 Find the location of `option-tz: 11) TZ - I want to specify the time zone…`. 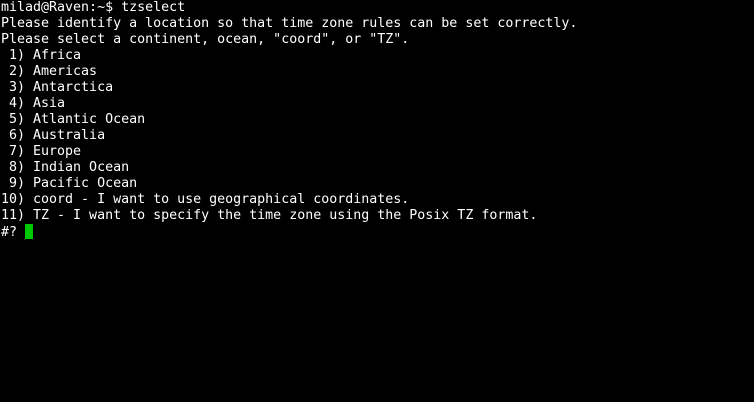

option-tz: 11) TZ - I want to specify the time zone… is located at coordinates (269, 215).